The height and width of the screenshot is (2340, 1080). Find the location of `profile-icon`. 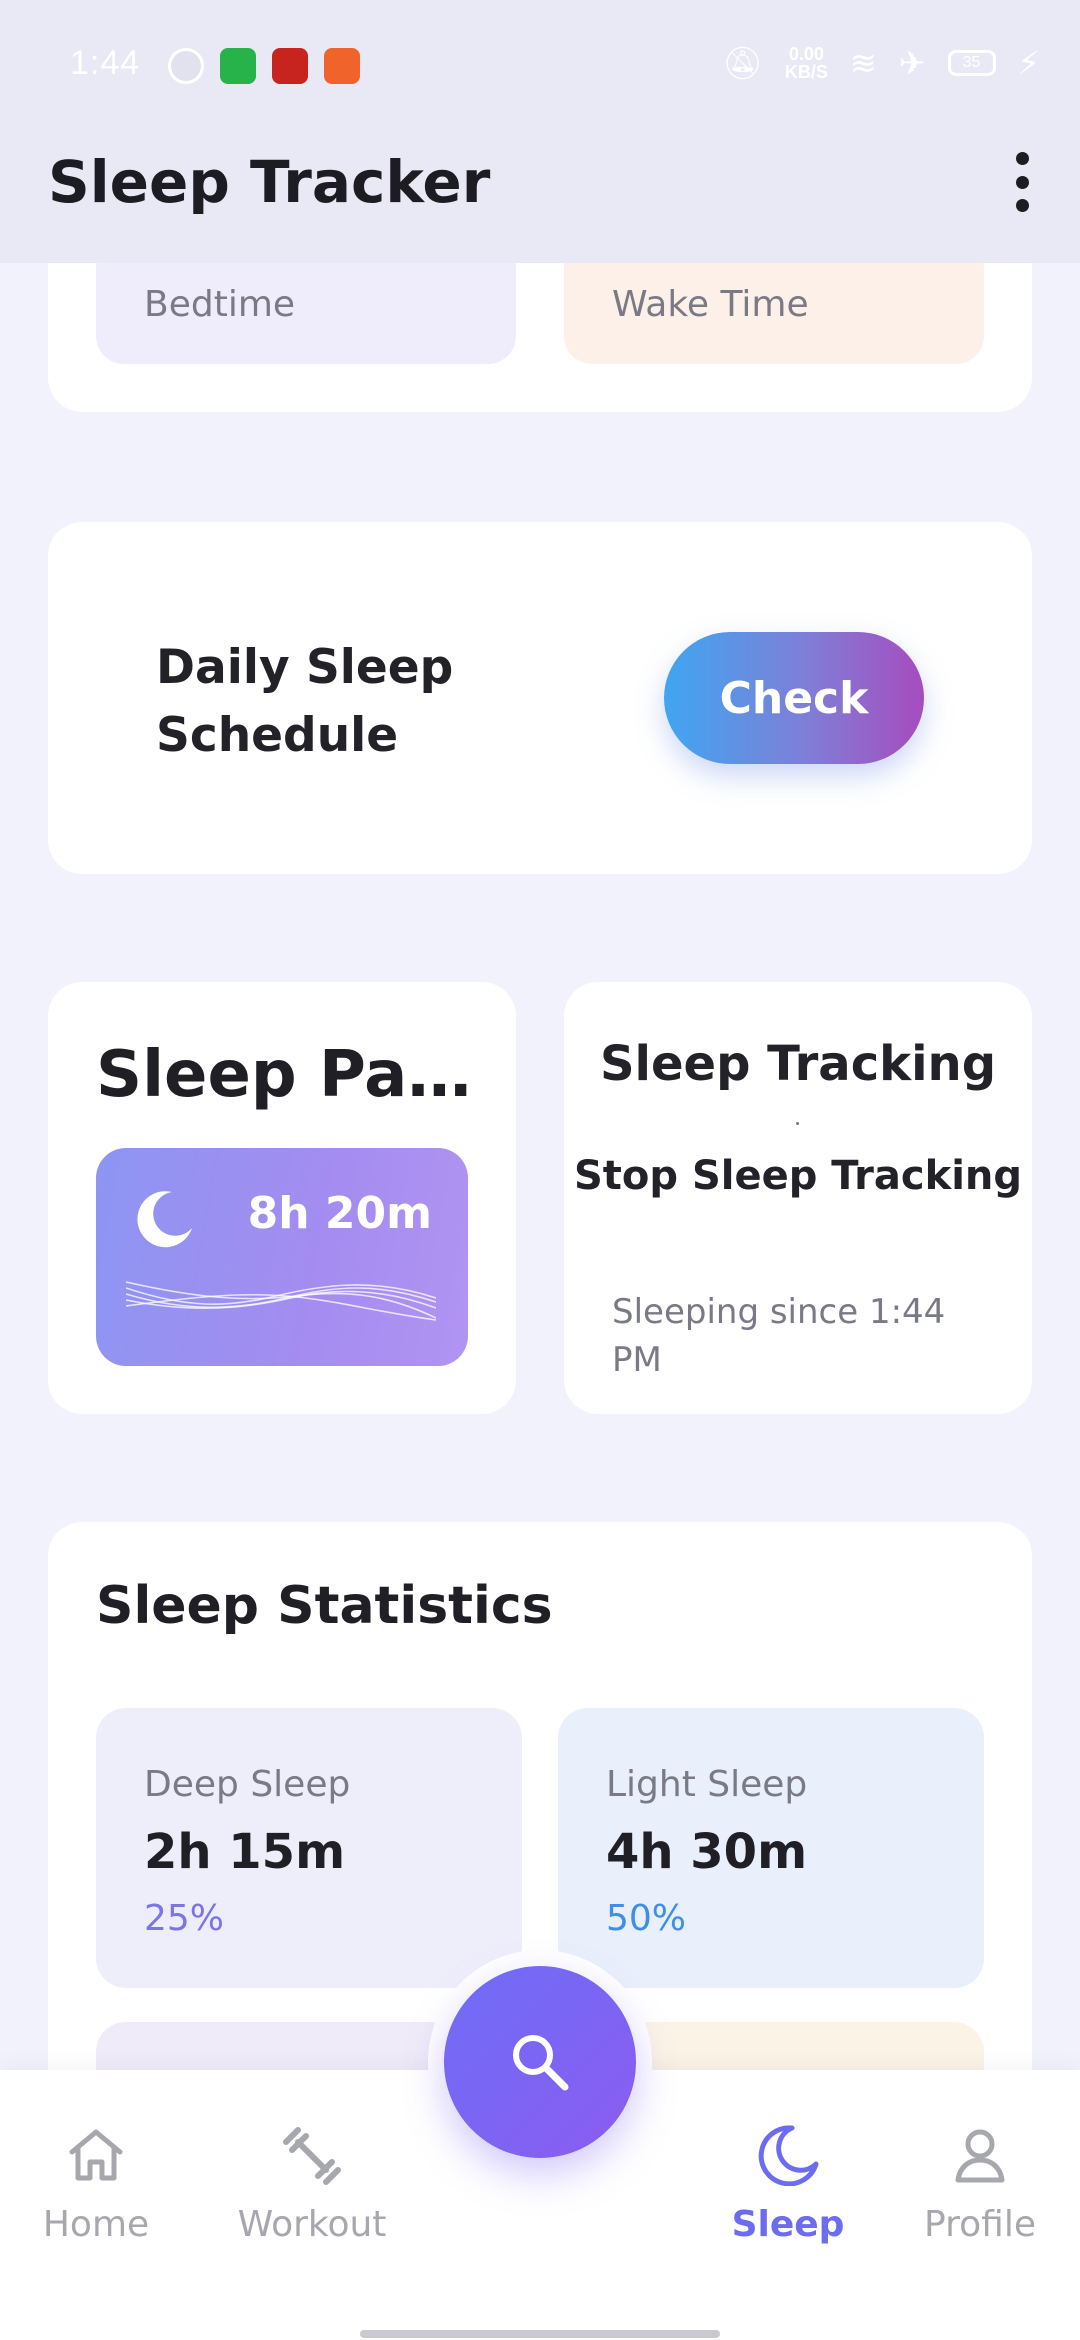

profile-icon is located at coordinates (980, 2156).